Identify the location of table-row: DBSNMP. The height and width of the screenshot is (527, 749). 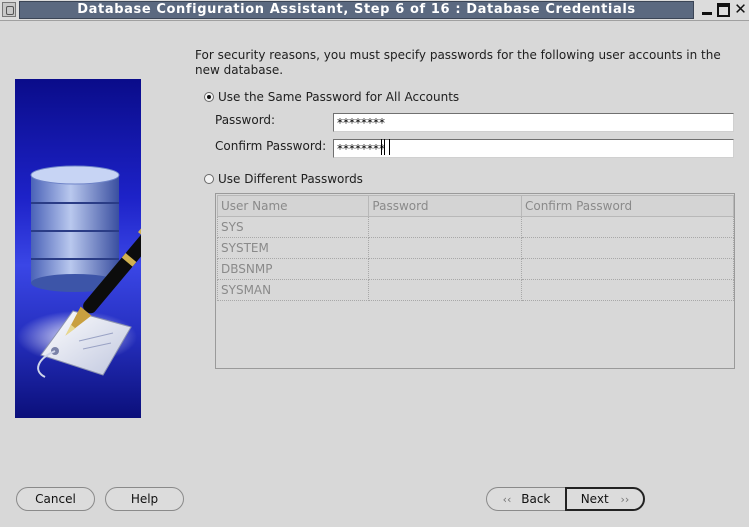
(475, 269).